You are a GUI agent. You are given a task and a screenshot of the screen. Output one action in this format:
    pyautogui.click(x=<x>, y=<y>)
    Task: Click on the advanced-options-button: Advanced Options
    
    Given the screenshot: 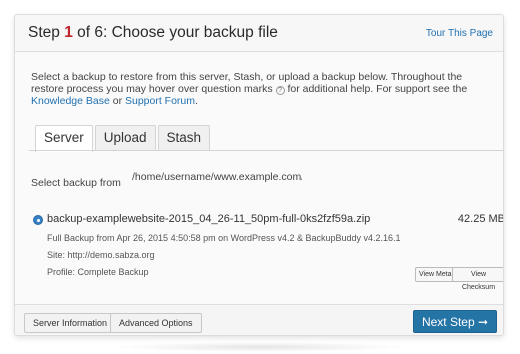 What is the action you would take?
    pyautogui.click(x=156, y=323)
    